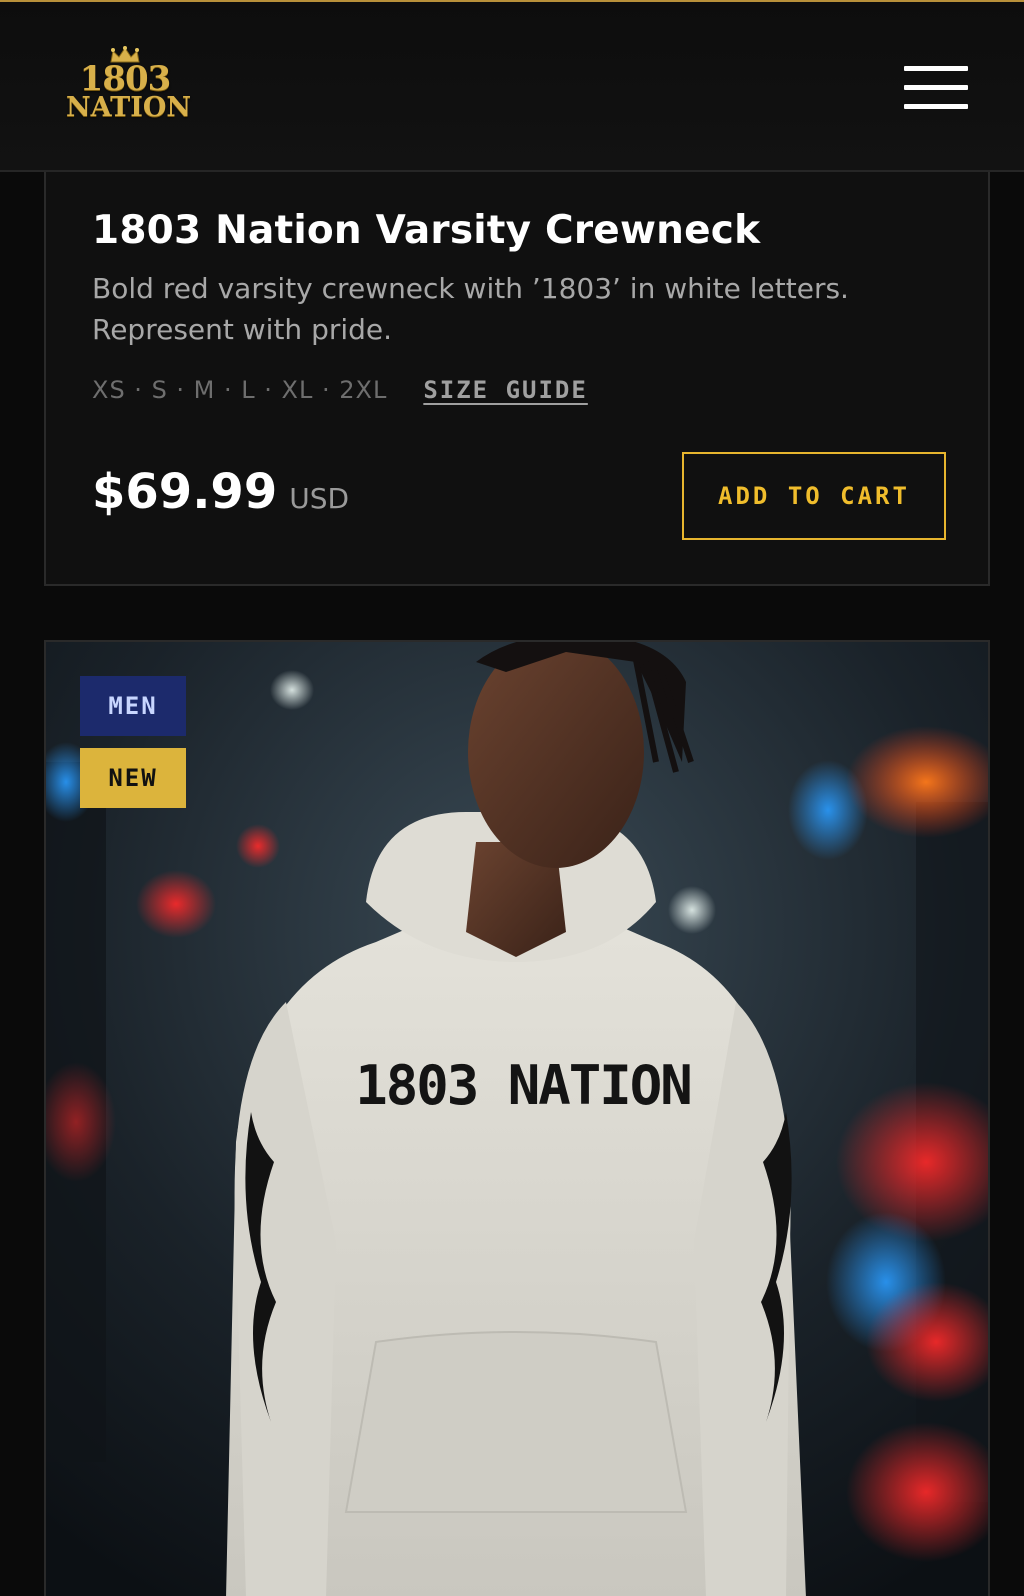  I want to click on available-sizes: XS · S · M · L · XL · 2XL, so click(240, 390).